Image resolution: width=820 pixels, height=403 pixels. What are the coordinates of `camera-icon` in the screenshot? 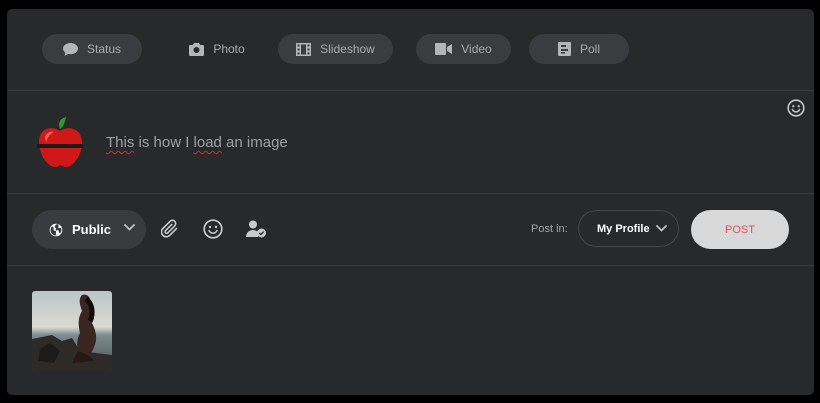 It's located at (197, 49).